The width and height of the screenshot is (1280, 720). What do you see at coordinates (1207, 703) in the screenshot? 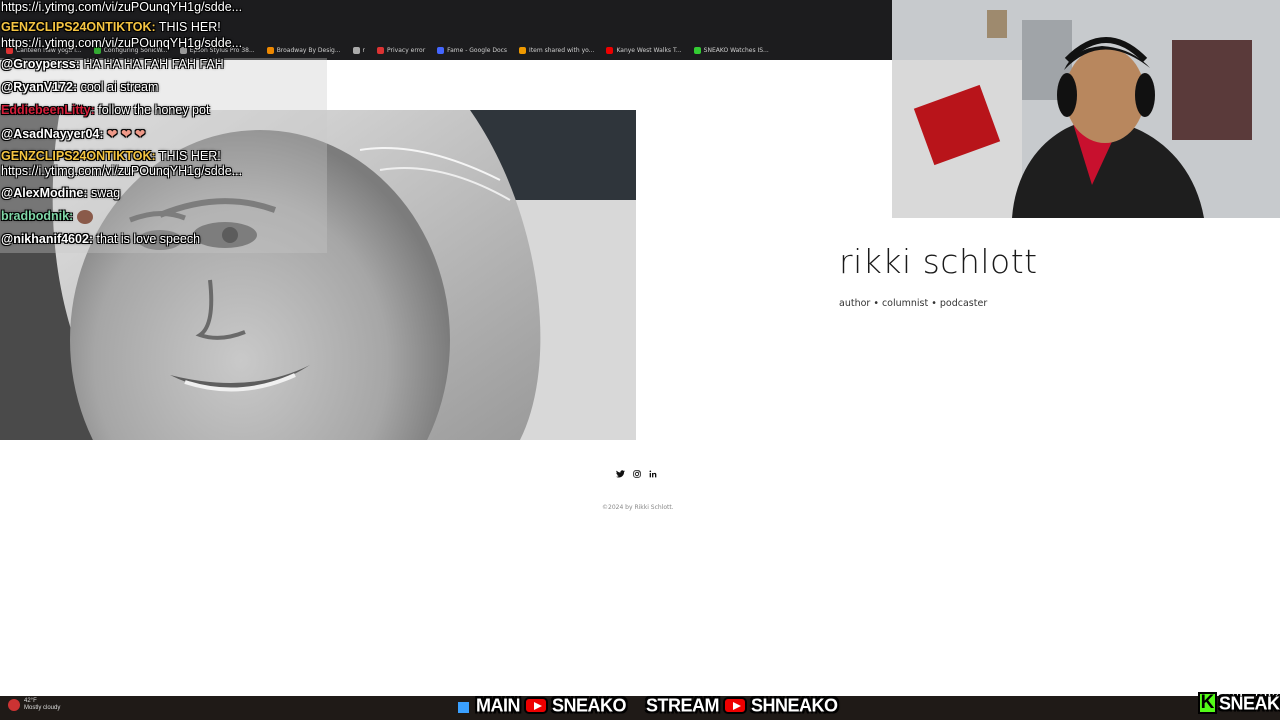
I see `kick-logo-icon: K` at bounding box center [1207, 703].